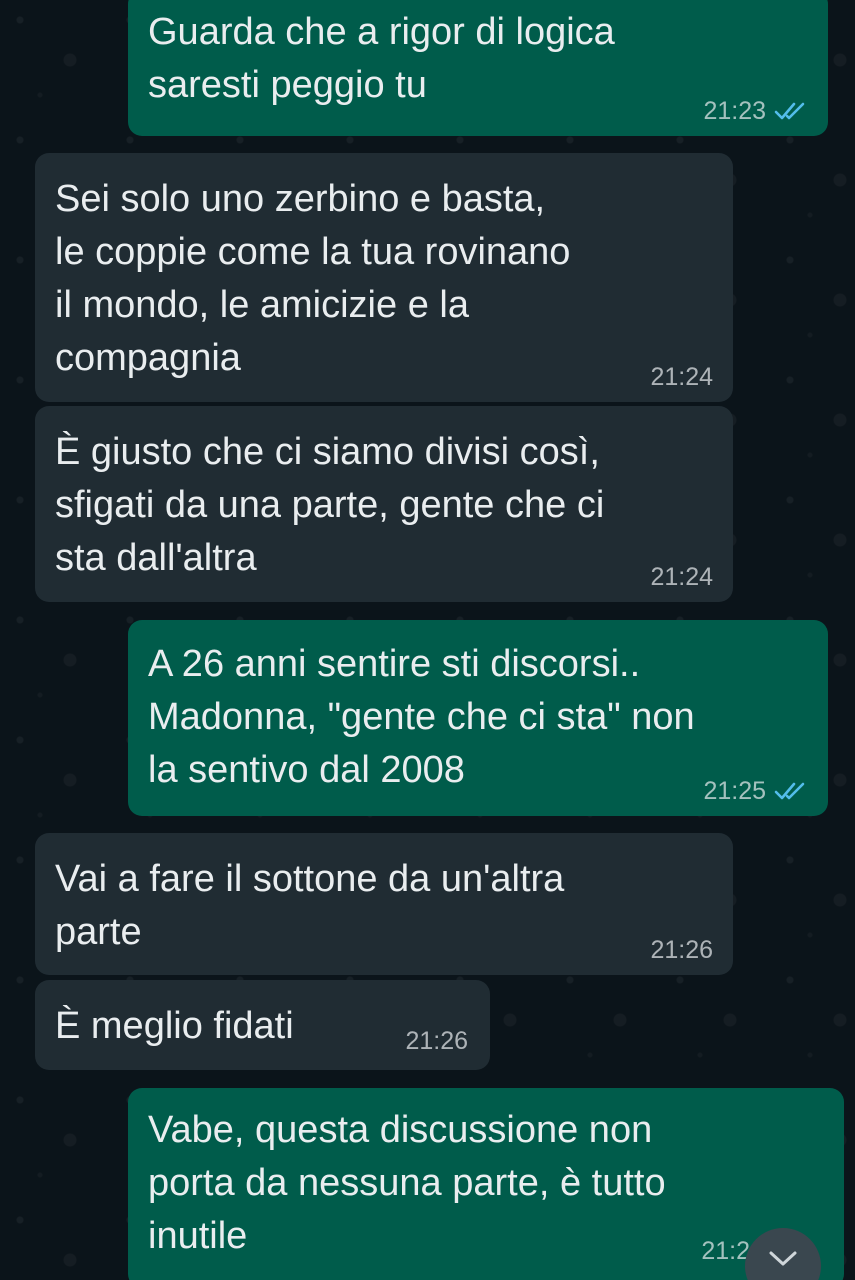 The width and height of the screenshot is (855, 1280). I want to click on message-meta: 21:2, so click(725, 1251).